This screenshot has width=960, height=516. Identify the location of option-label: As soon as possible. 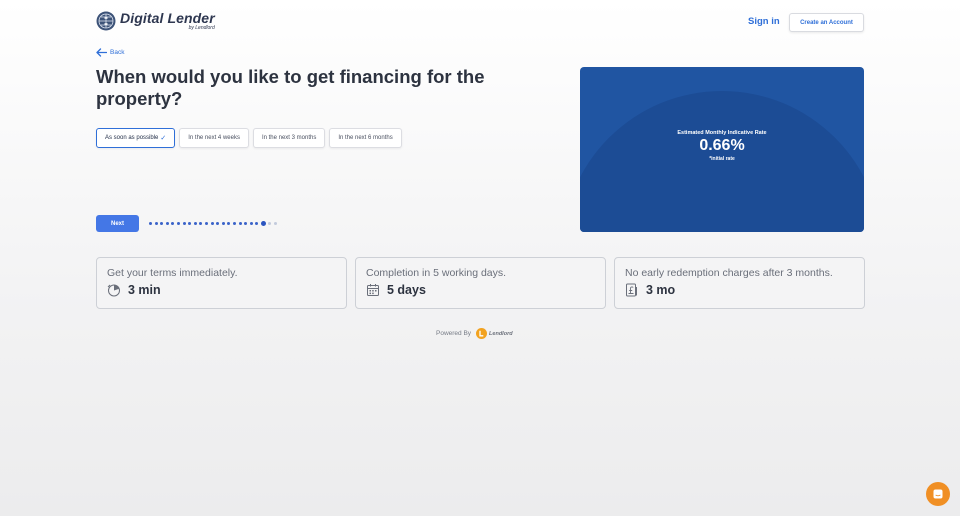
(132, 138).